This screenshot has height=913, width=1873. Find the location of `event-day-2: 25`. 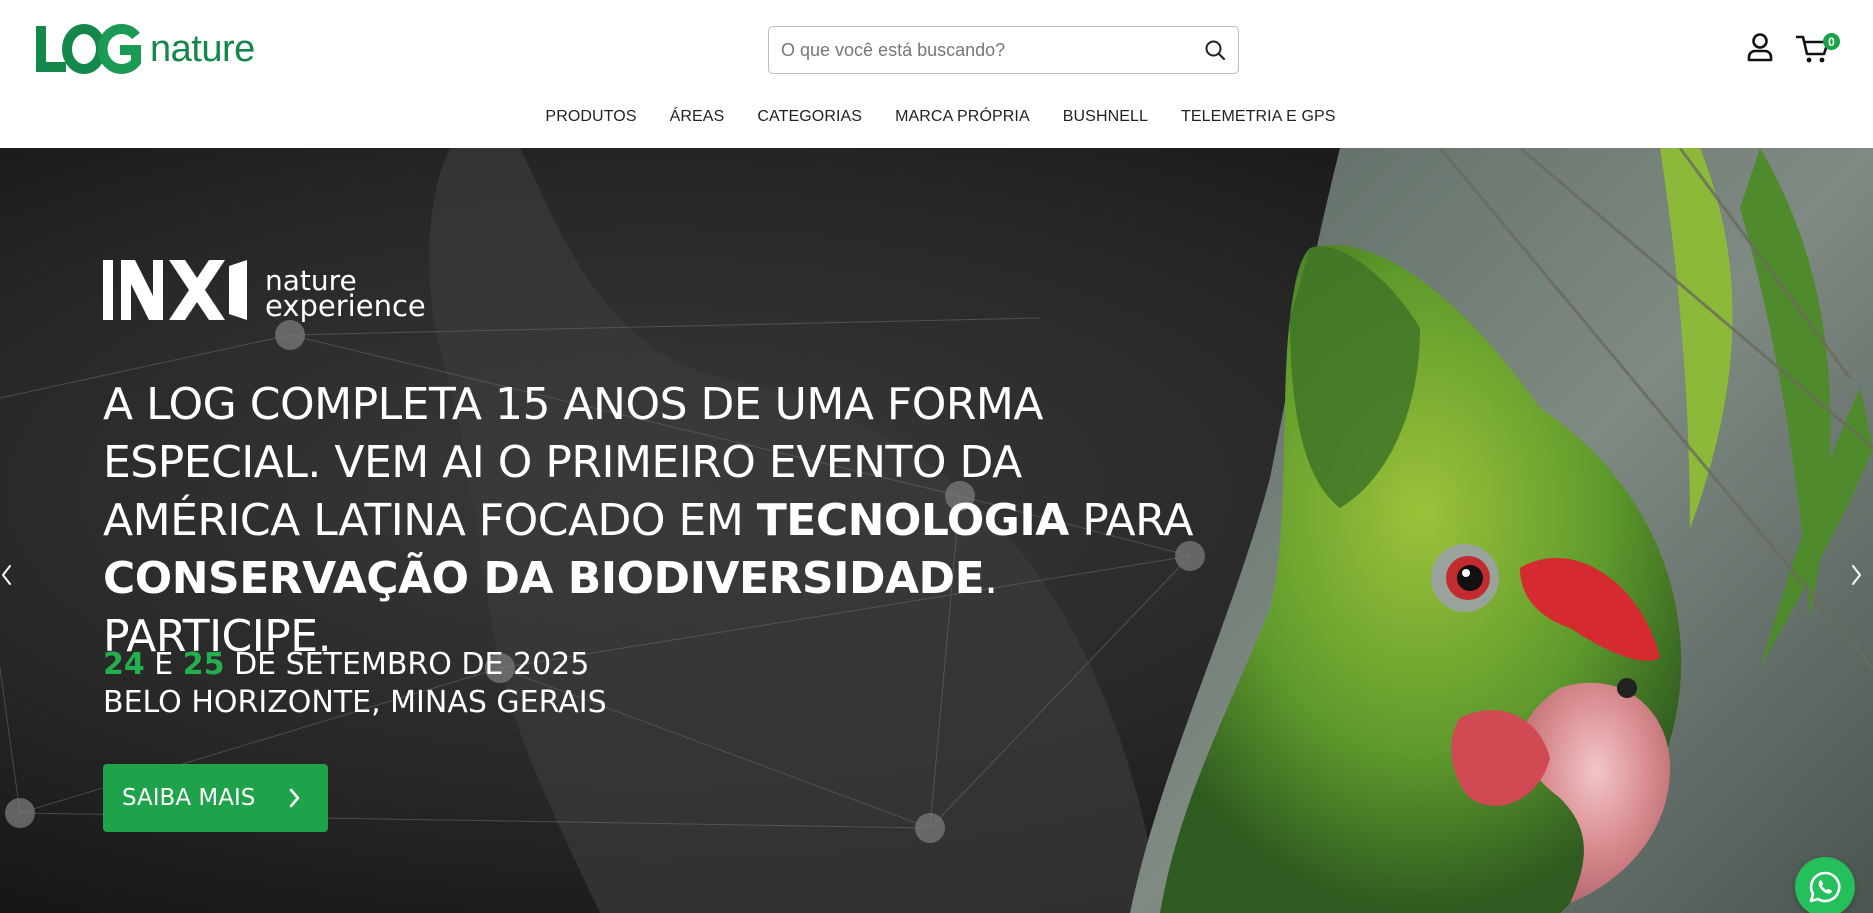

event-day-2: 25 is located at coordinates (203, 664).